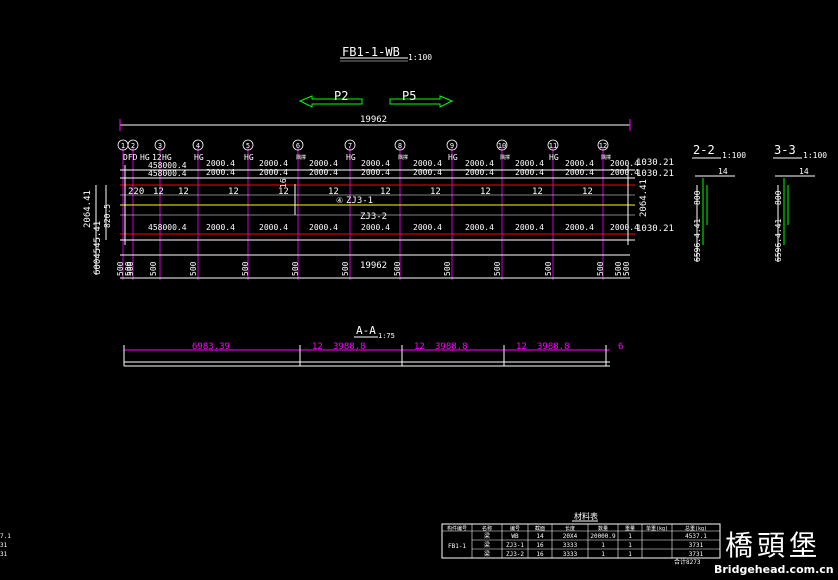 This screenshot has width=838, height=580. Describe the element at coordinates (603, 146) in the screenshot. I see `axis-label: 12` at that location.